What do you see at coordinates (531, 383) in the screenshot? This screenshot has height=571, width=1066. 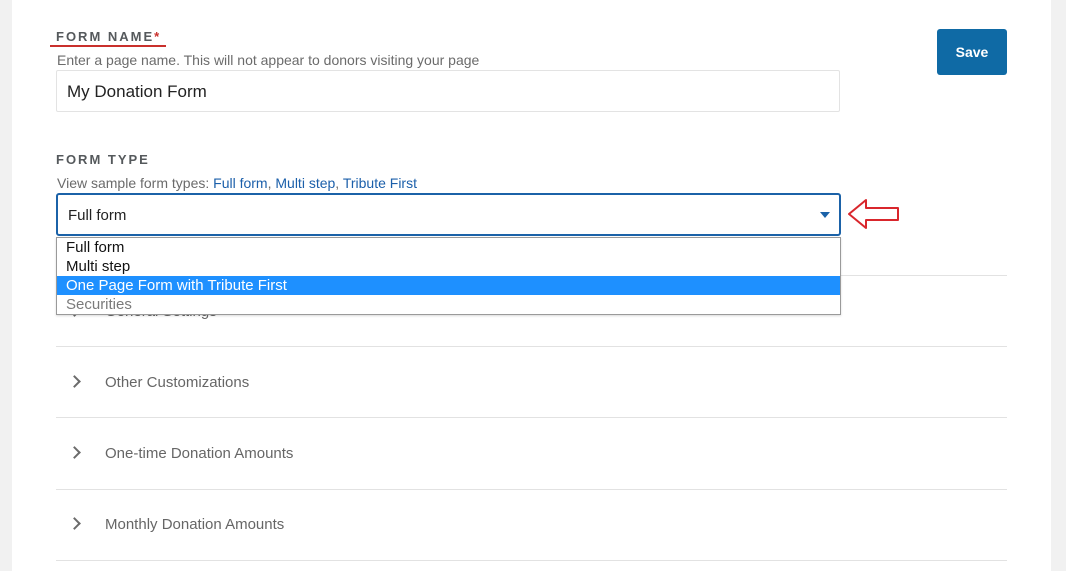 I see `section-other-customizations: Other Customizations` at bounding box center [531, 383].